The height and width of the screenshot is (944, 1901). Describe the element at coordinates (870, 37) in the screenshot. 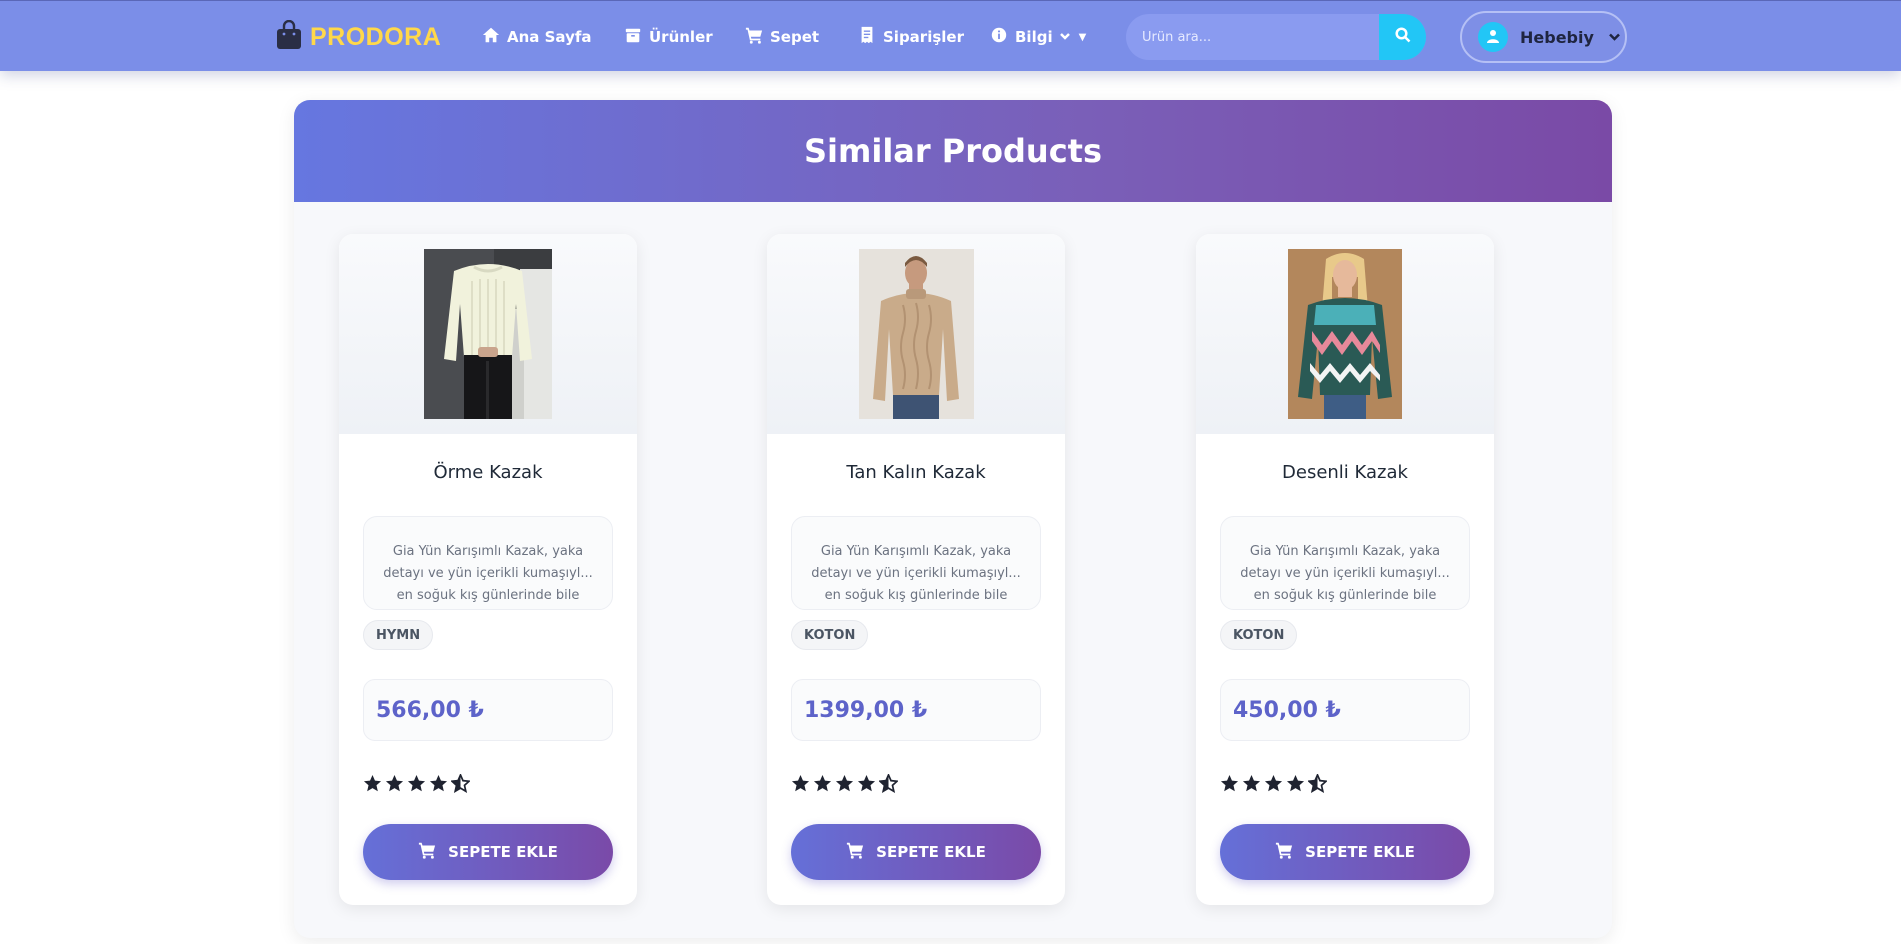

I see `receipt-icon` at that location.